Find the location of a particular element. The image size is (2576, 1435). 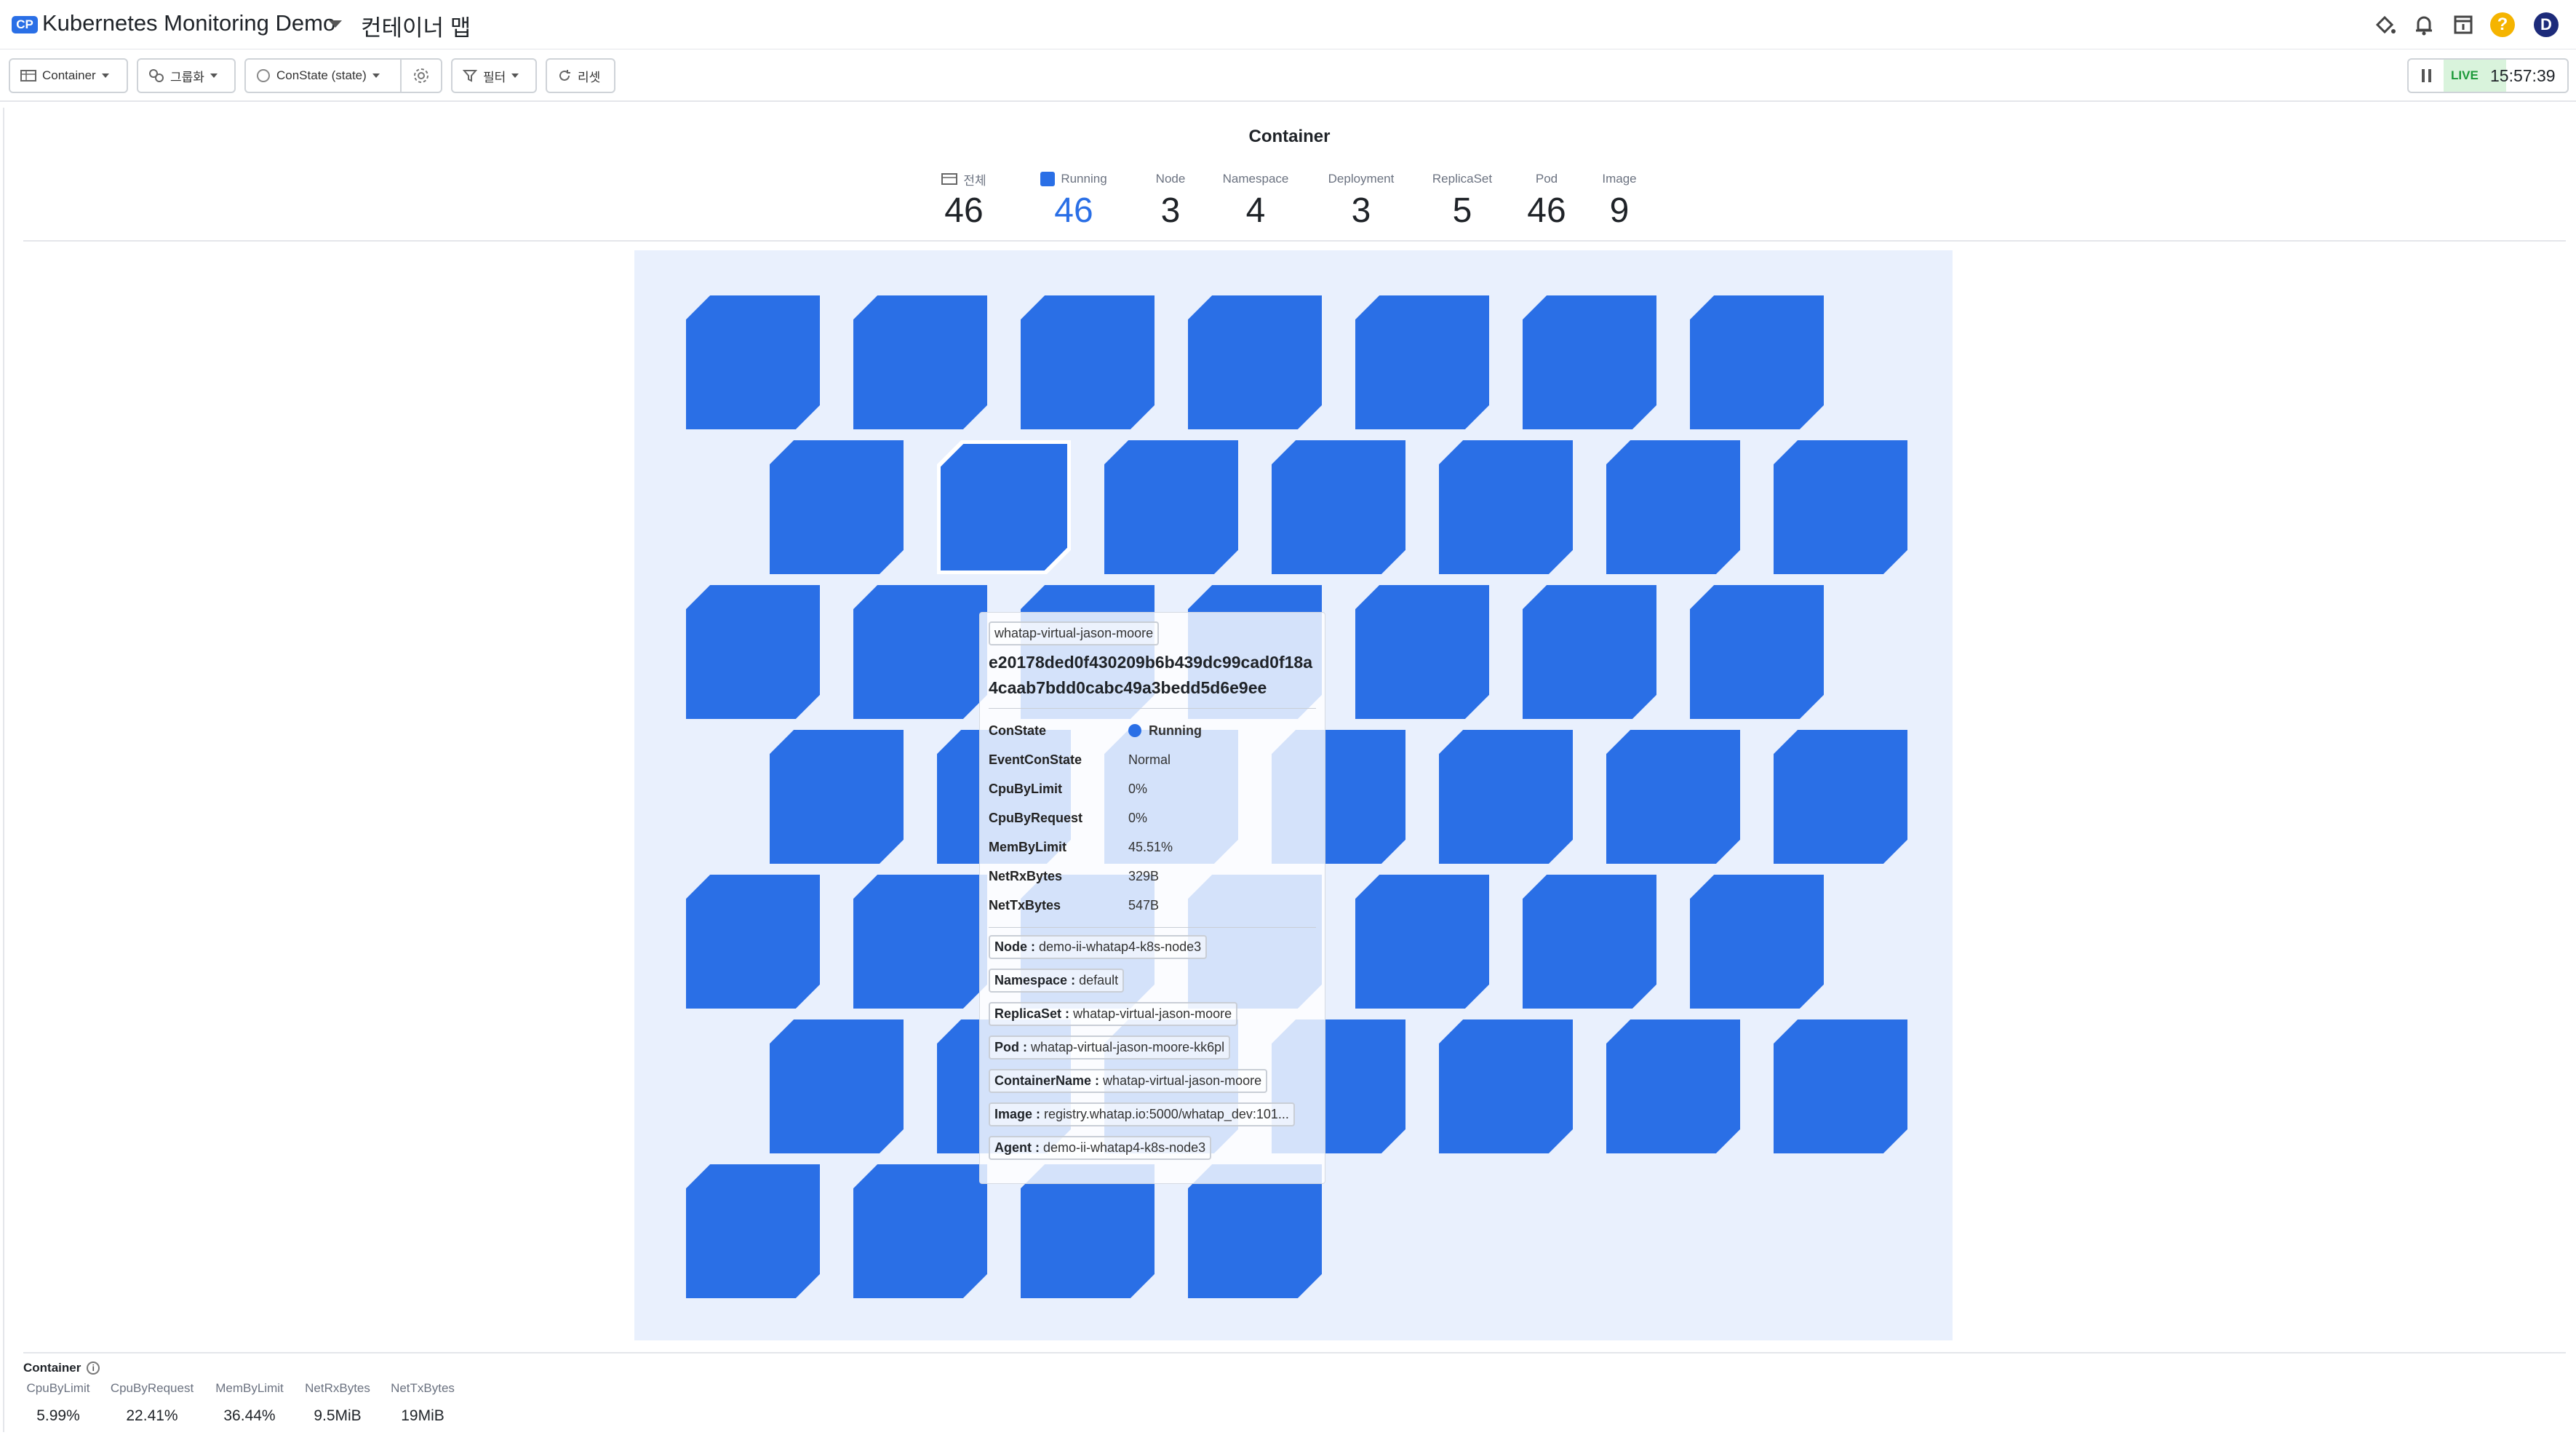

avatar-letter: D is located at coordinates (2546, 24).